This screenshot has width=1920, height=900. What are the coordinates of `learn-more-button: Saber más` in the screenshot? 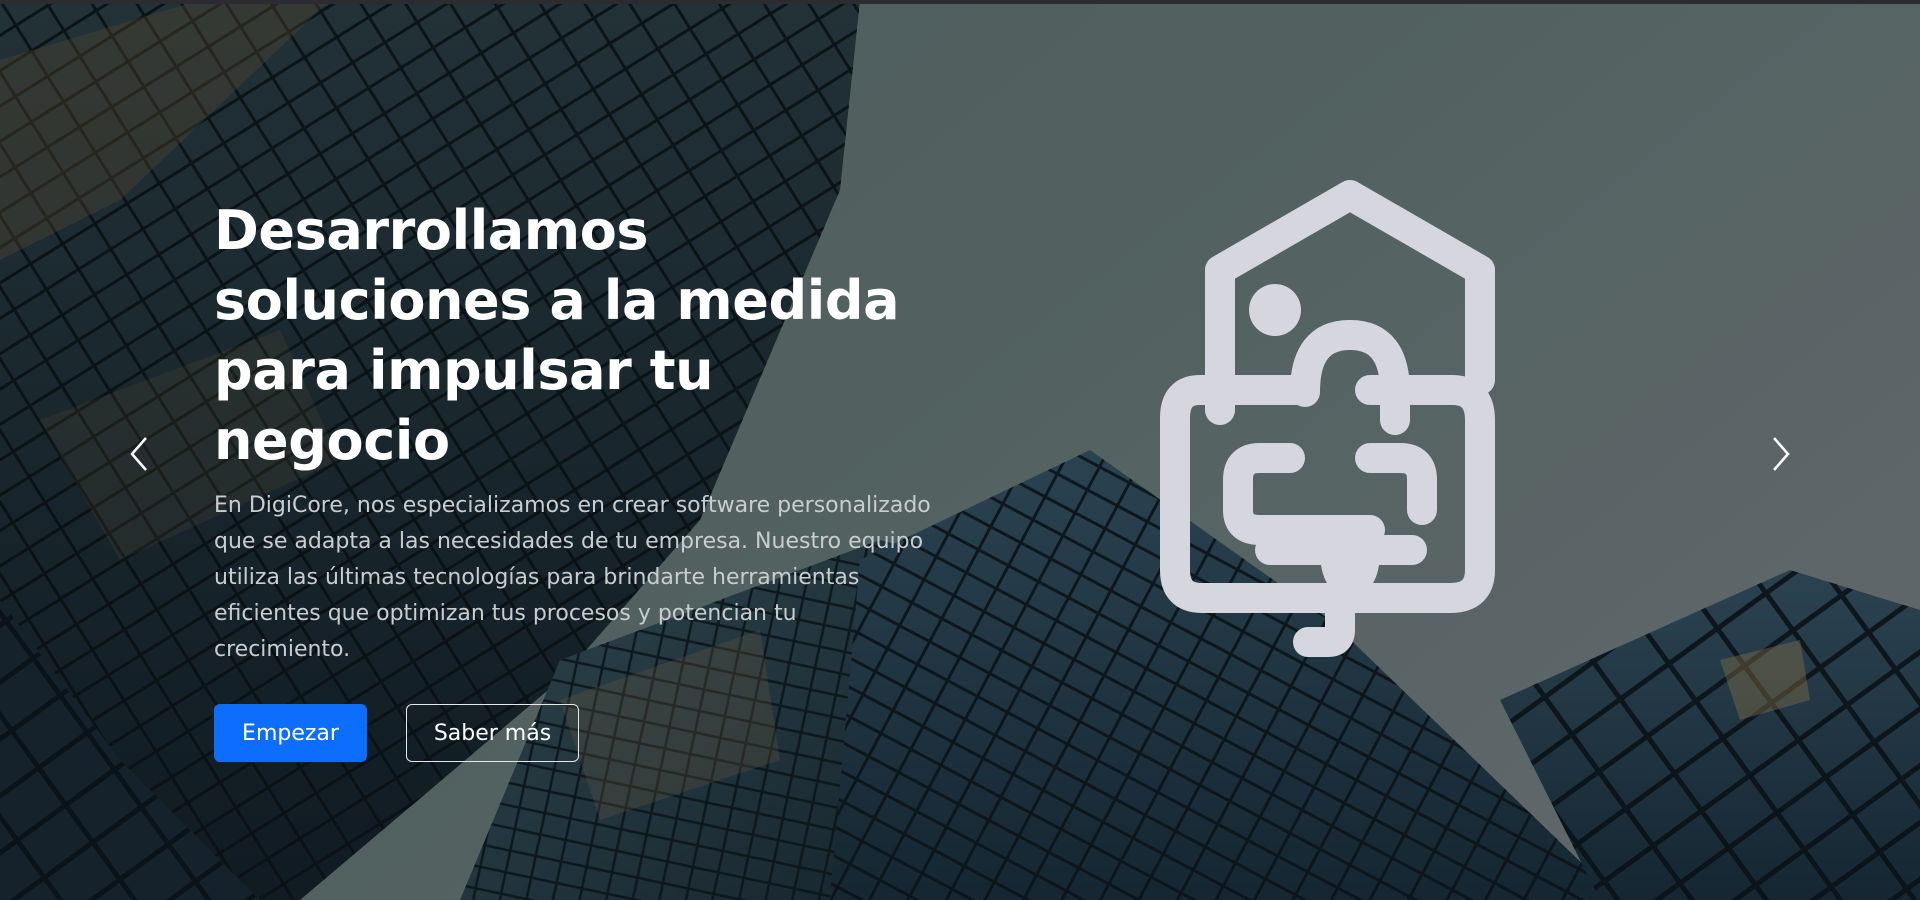 It's located at (492, 733).